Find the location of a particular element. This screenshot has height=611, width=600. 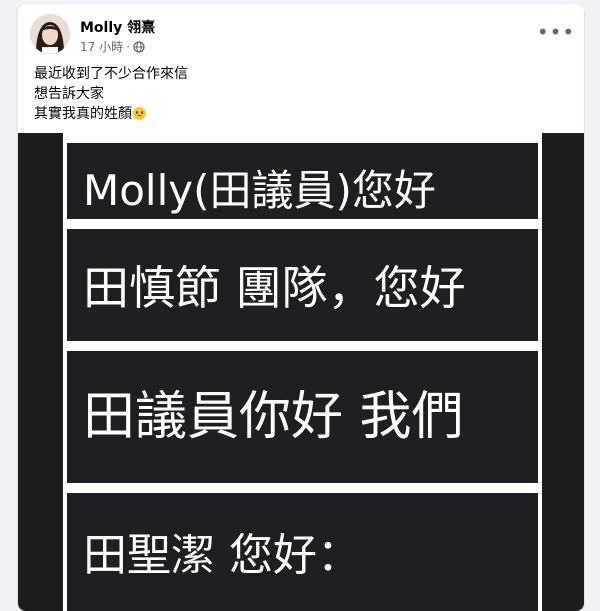

post-text: 最近收到了不少合作來信 想告訴大家 其實我真的姓顏 is located at coordinates (111, 94).